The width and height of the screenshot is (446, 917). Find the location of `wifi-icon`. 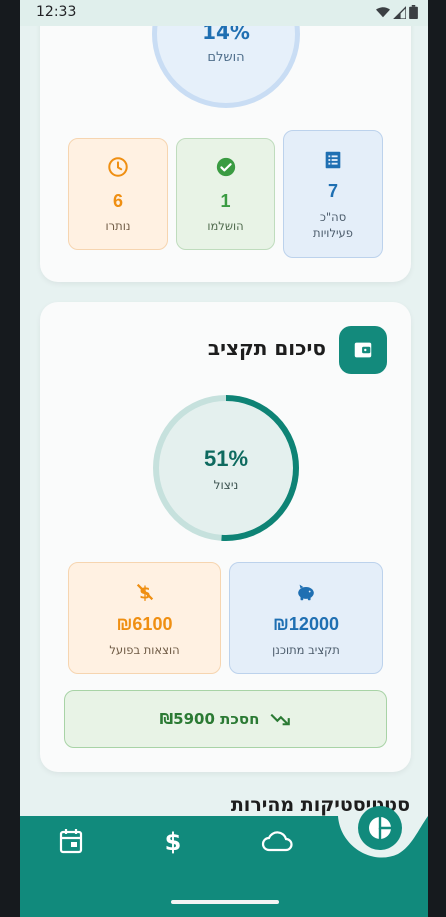

wifi-icon is located at coordinates (383, 12).